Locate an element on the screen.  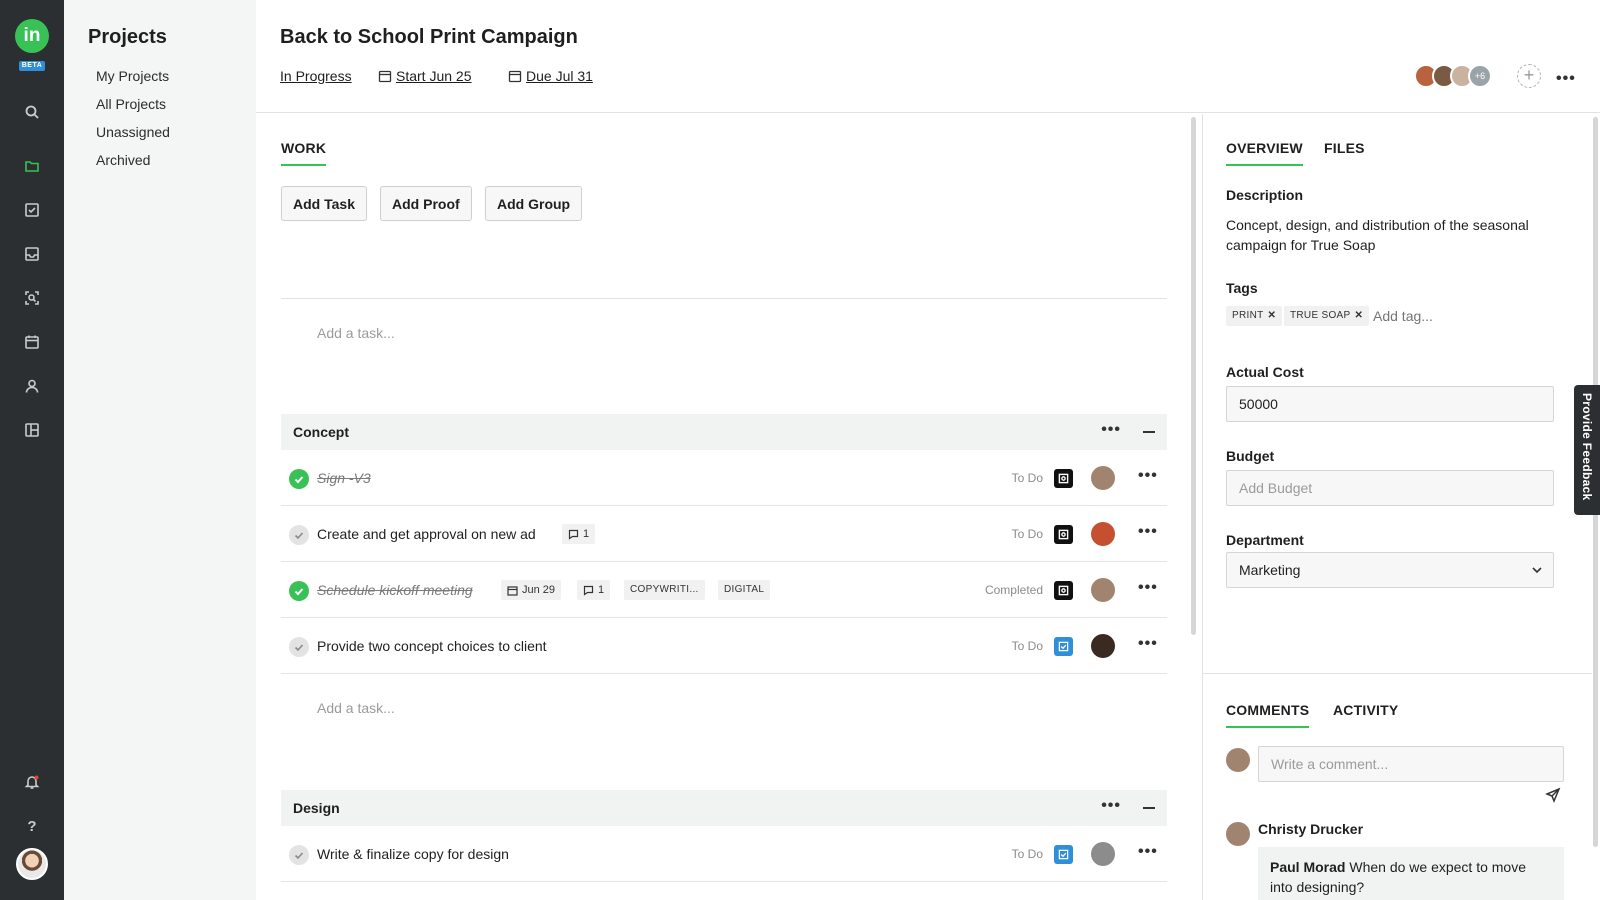
work-scrollbar is located at coordinates (1193, 376).